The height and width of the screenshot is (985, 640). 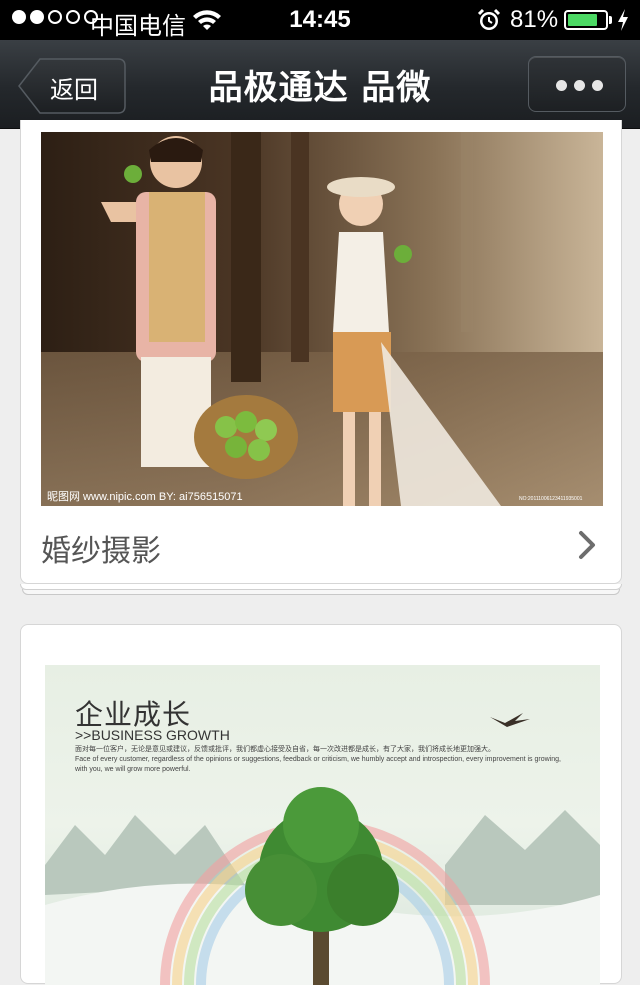 I want to click on battery-icon, so click(x=586, y=20).